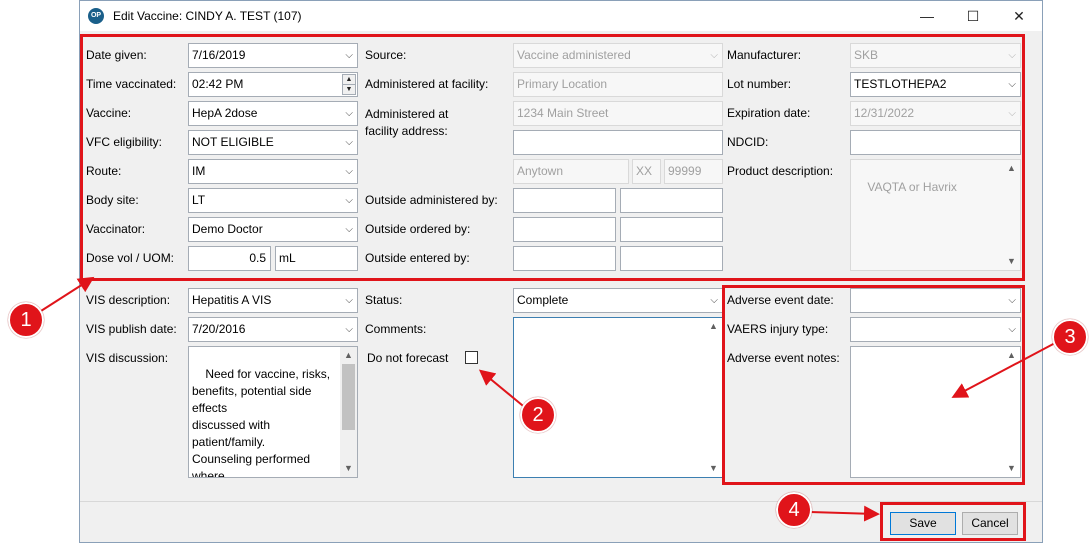 This screenshot has width=1091, height=543. What do you see at coordinates (794, 510) in the screenshot?
I see `callout-badge-4: 4` at bounding box center [794, 510].